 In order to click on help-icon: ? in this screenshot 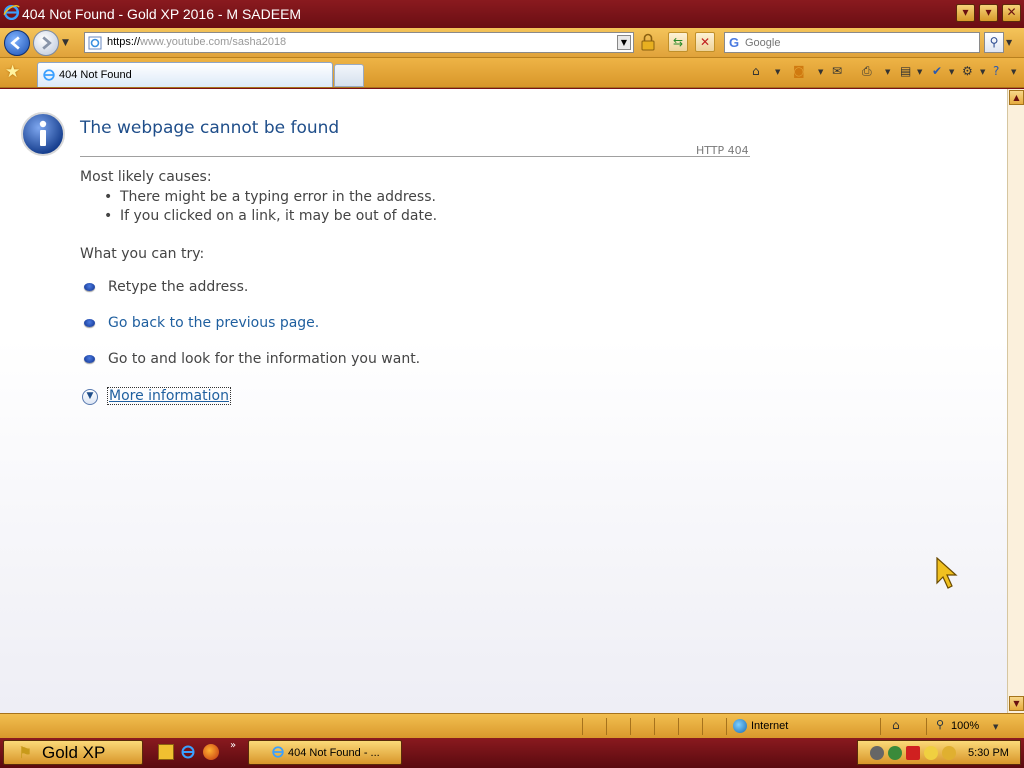, I will do `click(996, 73)`.